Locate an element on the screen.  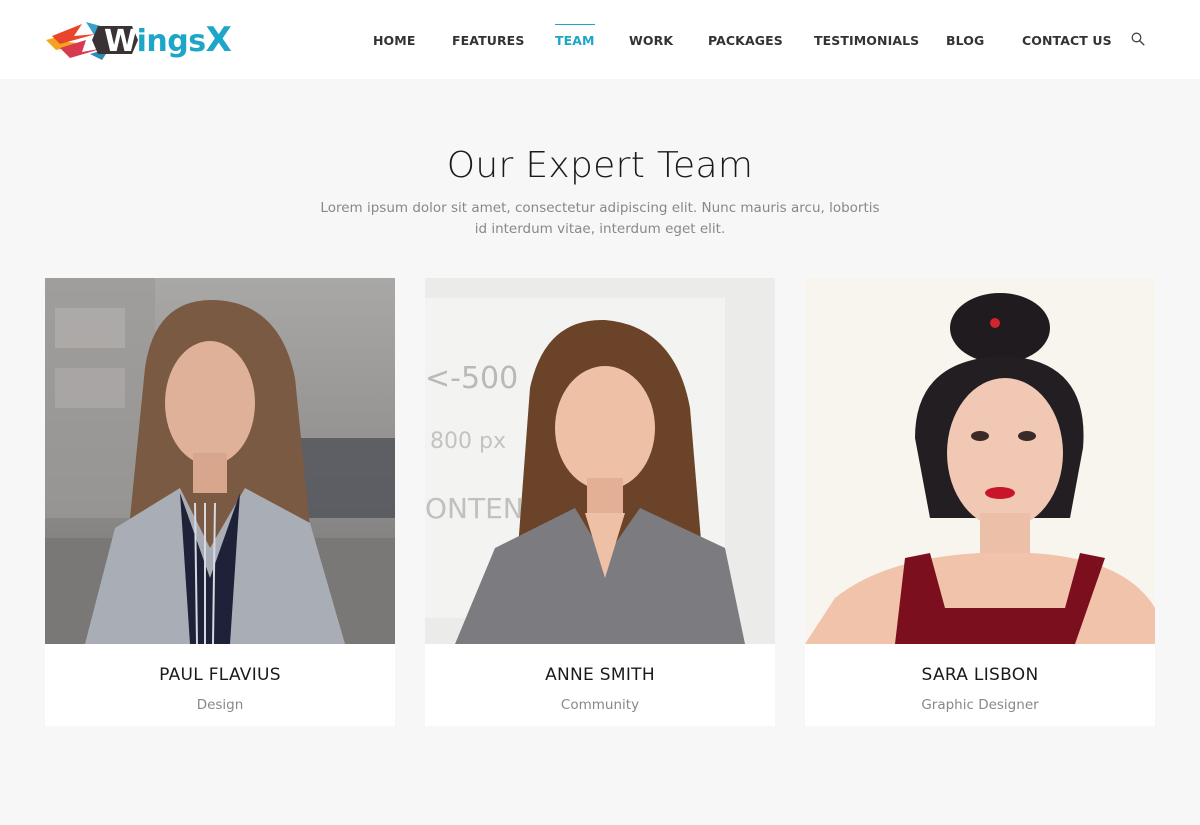
section-title: Our Expert Team is located at coordinates (600, 165).